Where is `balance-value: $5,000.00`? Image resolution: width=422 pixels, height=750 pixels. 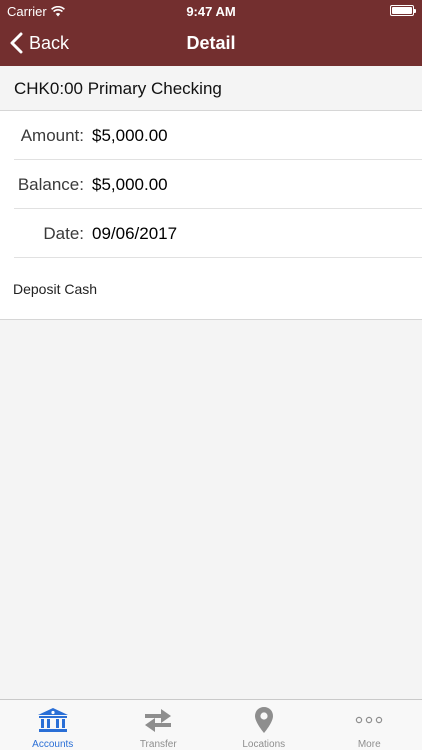
balance-value: $5,000.00 is located at coordinates (130, 184).